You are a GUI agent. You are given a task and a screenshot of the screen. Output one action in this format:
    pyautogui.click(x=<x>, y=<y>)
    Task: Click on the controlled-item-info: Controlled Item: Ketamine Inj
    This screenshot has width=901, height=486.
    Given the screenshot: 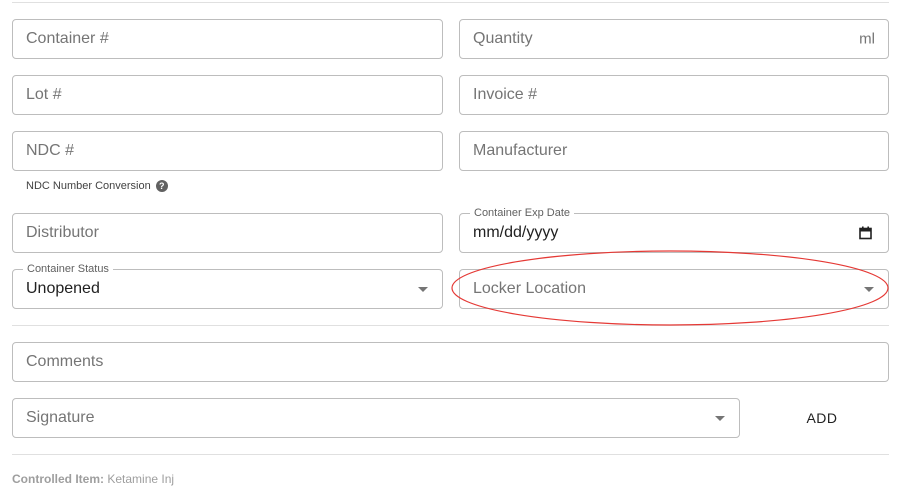 What is the action you would take?
    pyautogui.click(x=93, y=479)
    